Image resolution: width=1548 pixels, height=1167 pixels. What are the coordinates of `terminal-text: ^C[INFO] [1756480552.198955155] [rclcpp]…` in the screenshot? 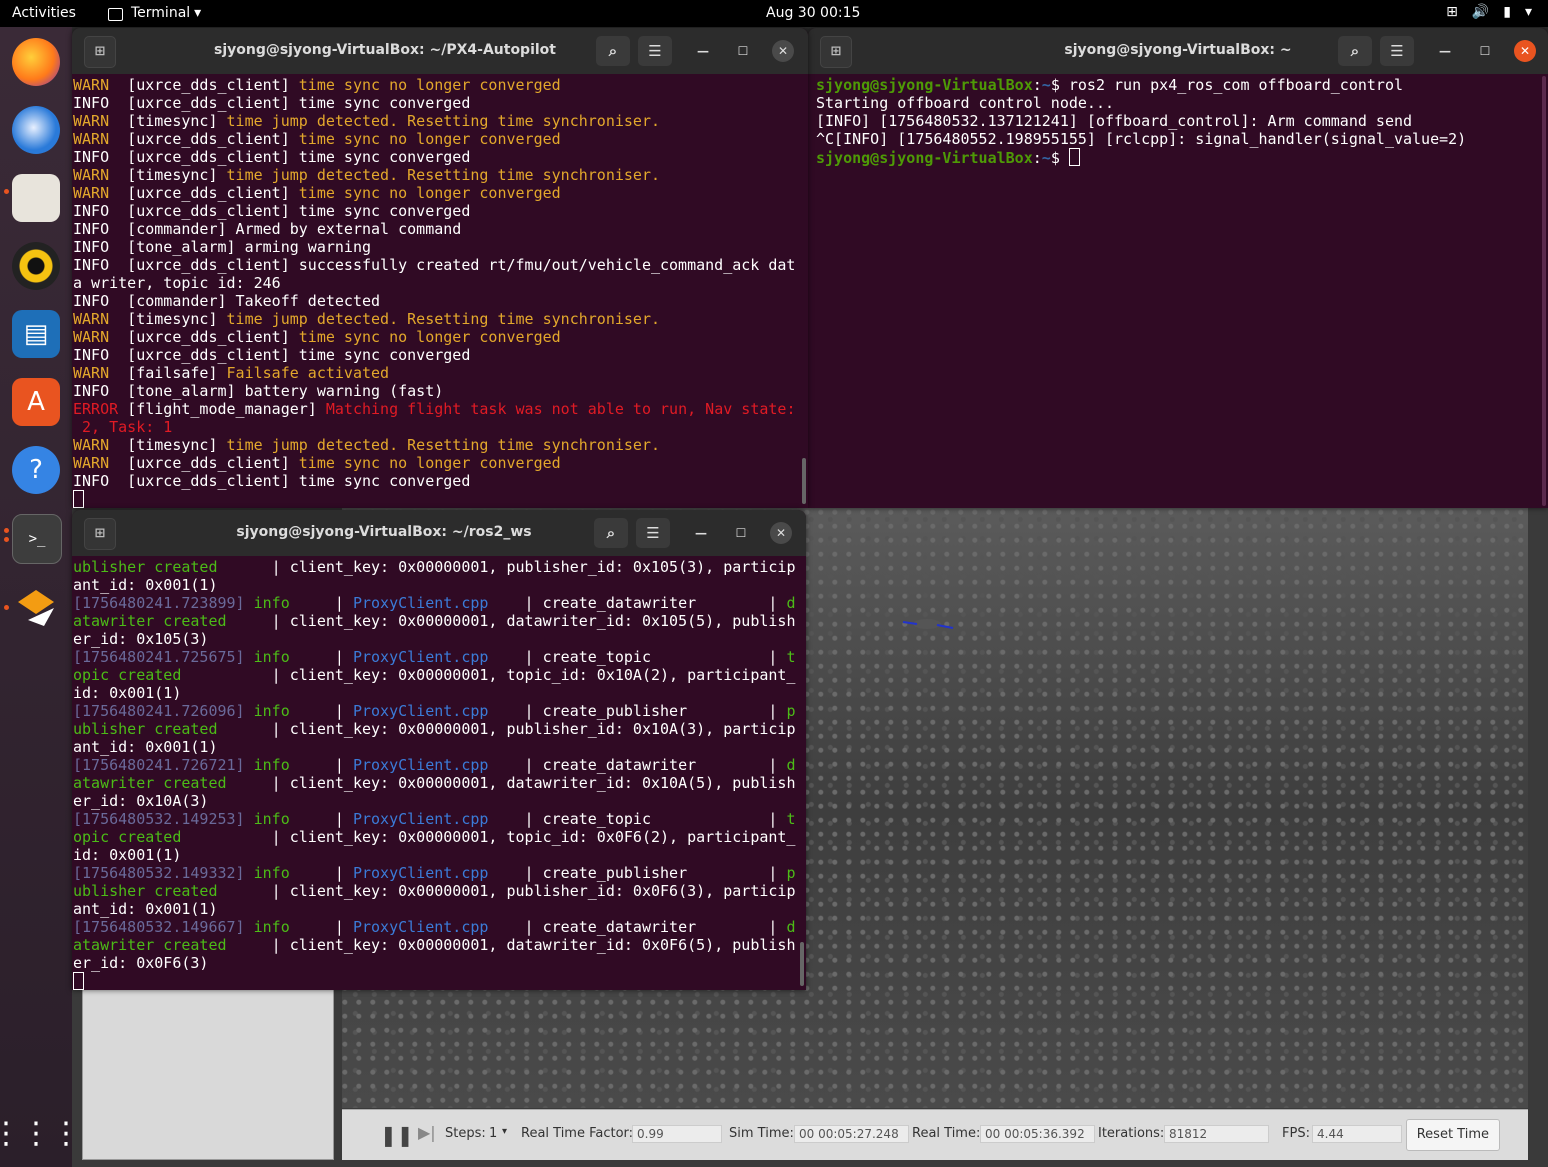 It's located at (1141, 139).